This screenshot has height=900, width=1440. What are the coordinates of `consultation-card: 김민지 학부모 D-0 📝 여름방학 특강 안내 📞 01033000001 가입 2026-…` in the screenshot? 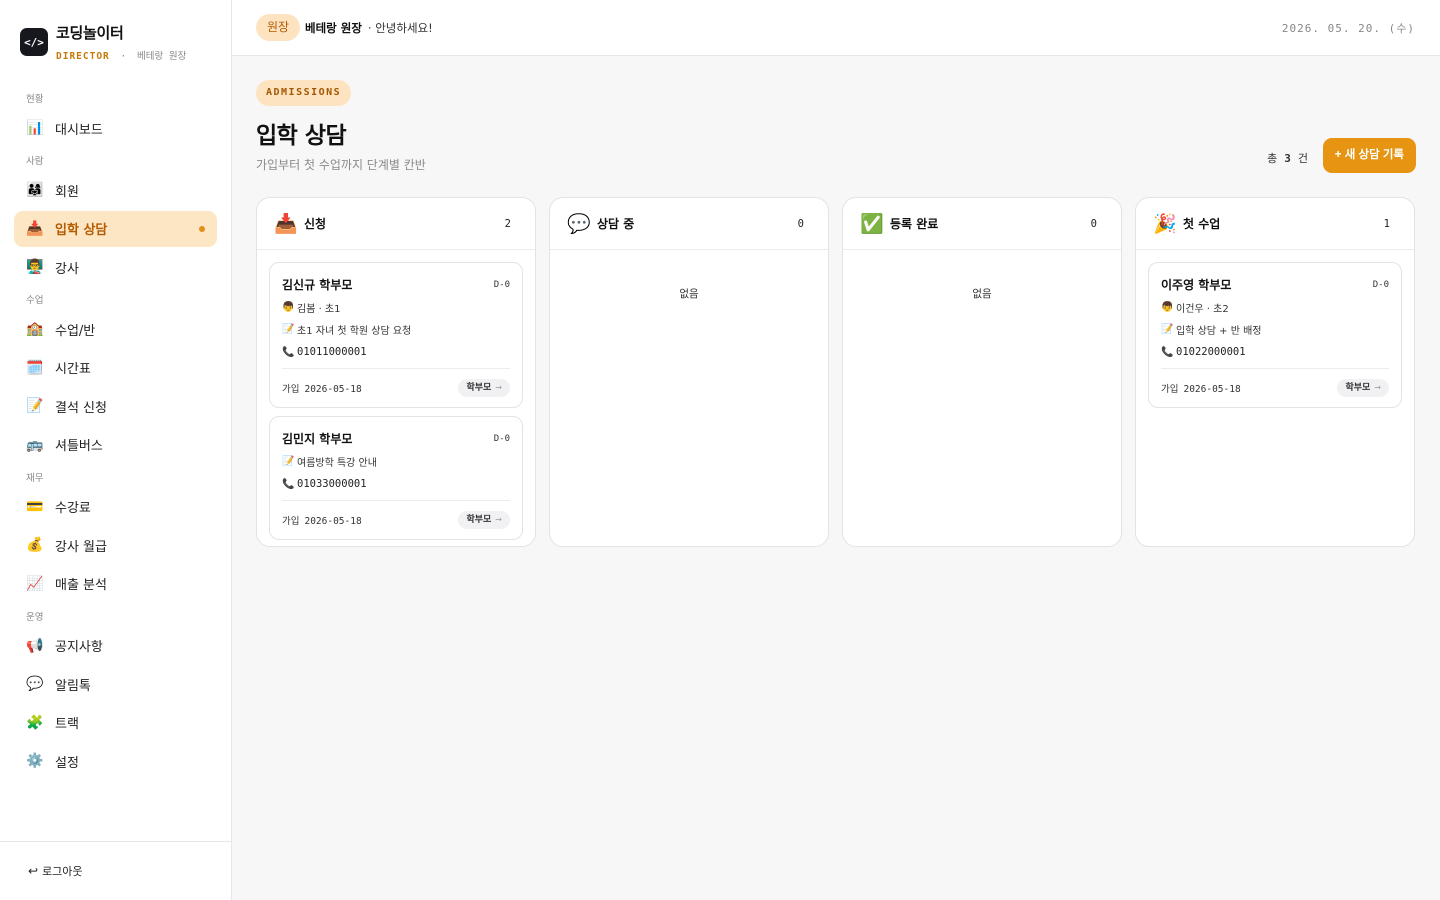 It's located at (396, 478).